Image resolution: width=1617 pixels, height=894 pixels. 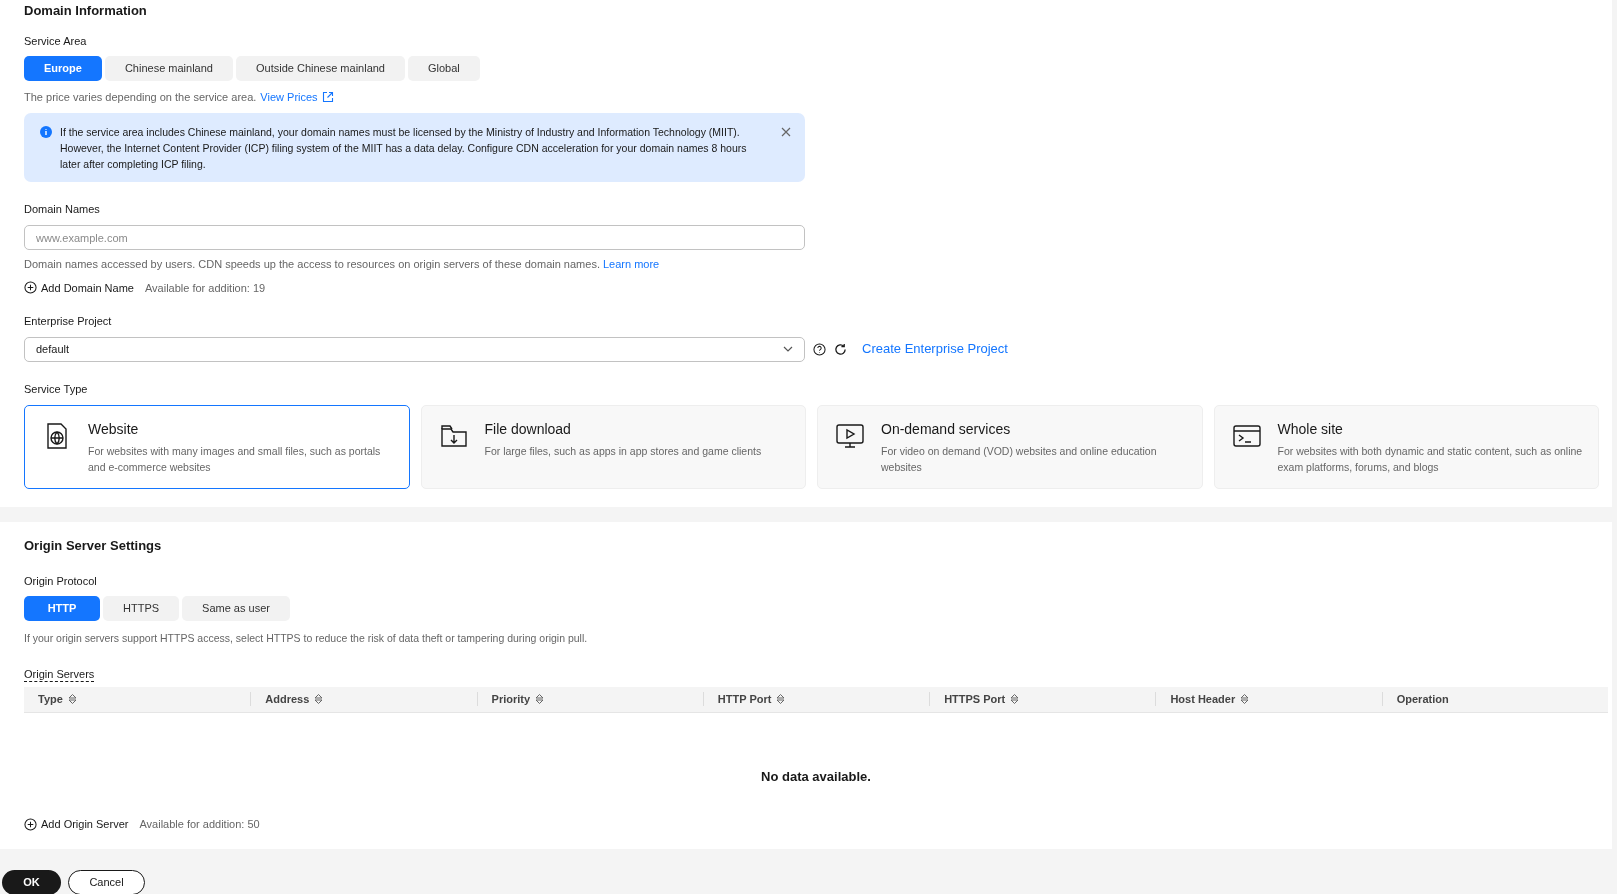 What do you see at coordinates (86, 11) in the screenshot?
I see `section-title: Domain Information` at bounding box center [86, 11].